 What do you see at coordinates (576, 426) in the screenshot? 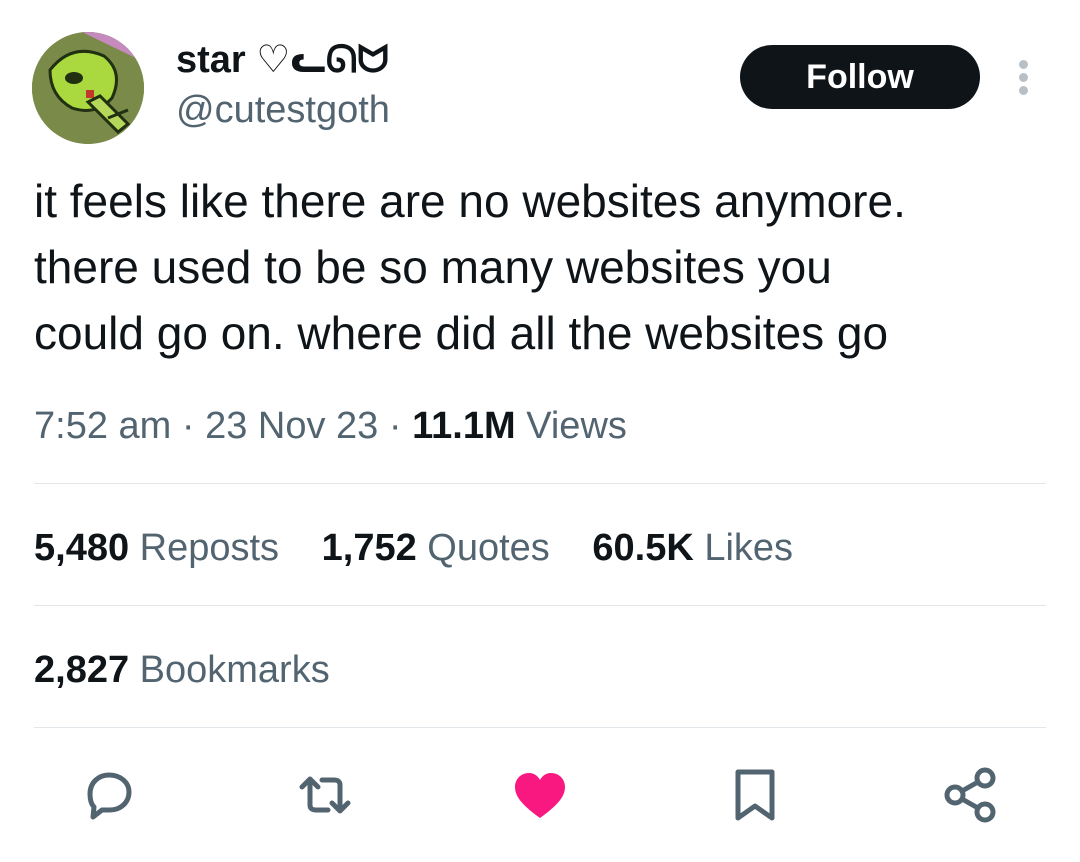
I see `views-label: Views` at bounding box center [576, 426].